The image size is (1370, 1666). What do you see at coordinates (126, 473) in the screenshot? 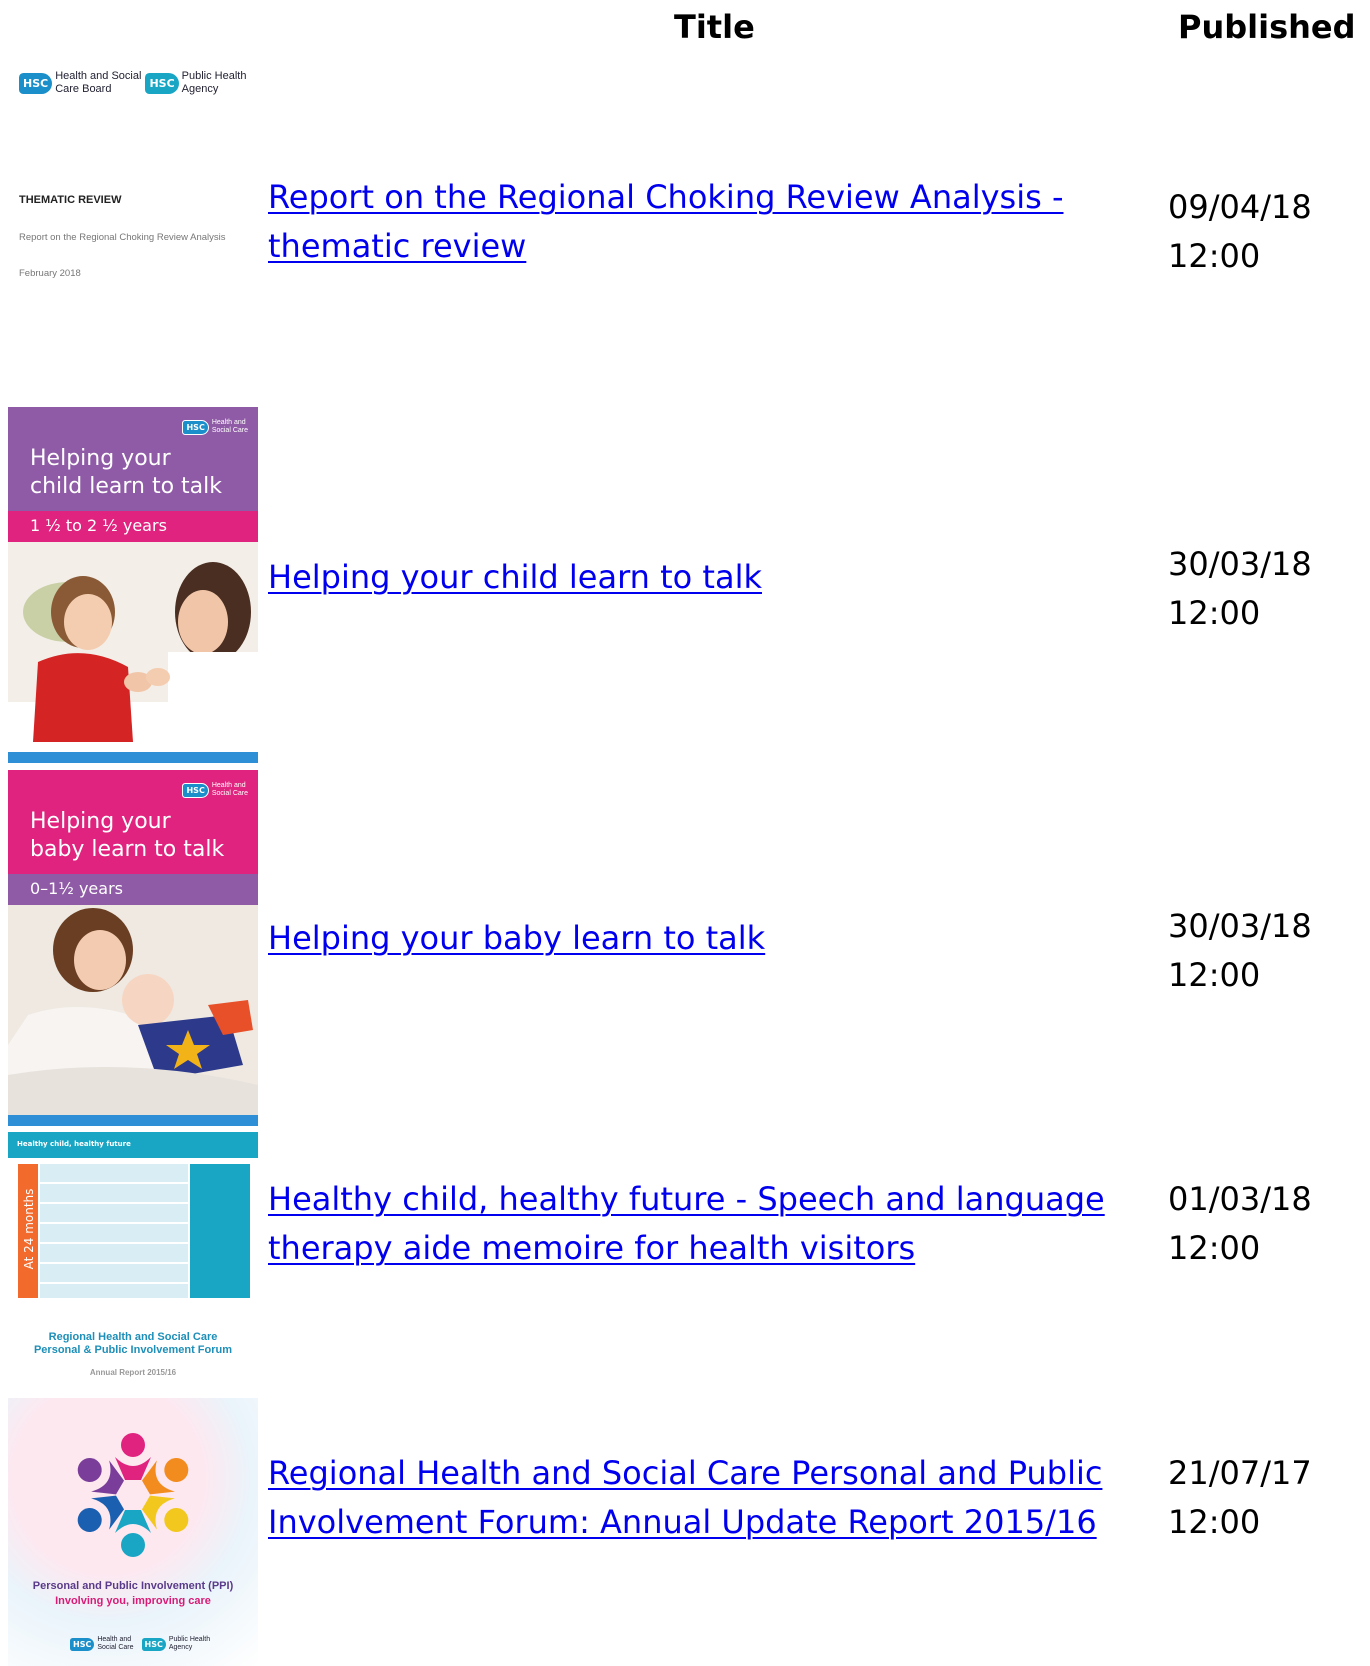
I see `leaflet-title: Helping your child learn to talk` at bounding box center [126, 473].